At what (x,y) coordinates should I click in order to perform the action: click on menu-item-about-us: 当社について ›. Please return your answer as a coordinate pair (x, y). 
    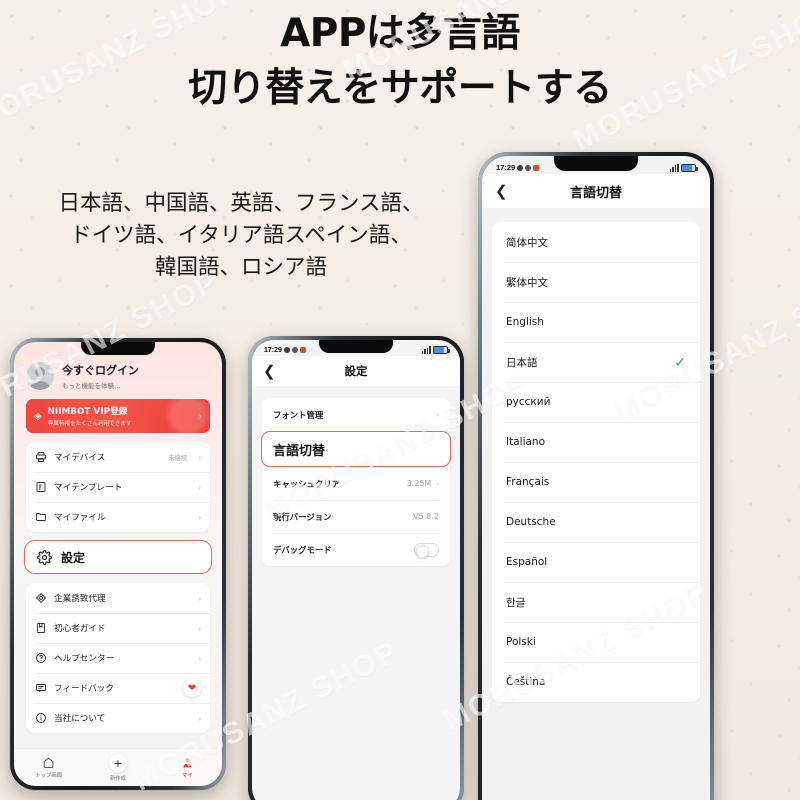
    Looking at the image, I should click on (118, 718).